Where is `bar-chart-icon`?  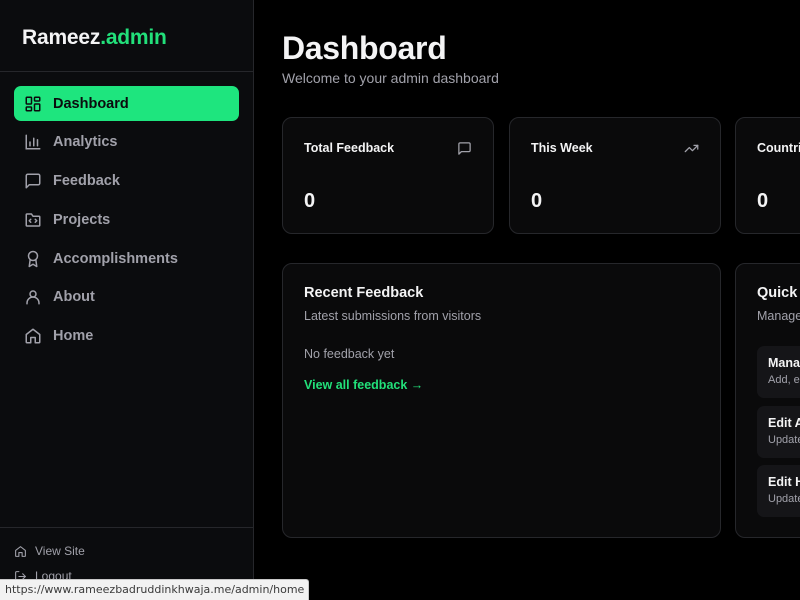 bar-chart-icon is located at coordinates (33, 142).